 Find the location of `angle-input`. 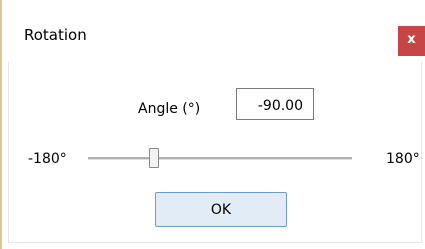

angle-input is located at coordinates (275, 104).